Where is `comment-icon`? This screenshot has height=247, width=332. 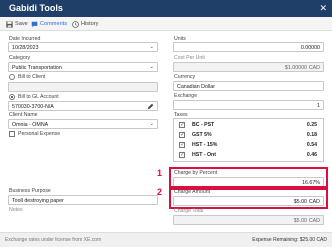 comment-icon is located at coordinates (34, 24).